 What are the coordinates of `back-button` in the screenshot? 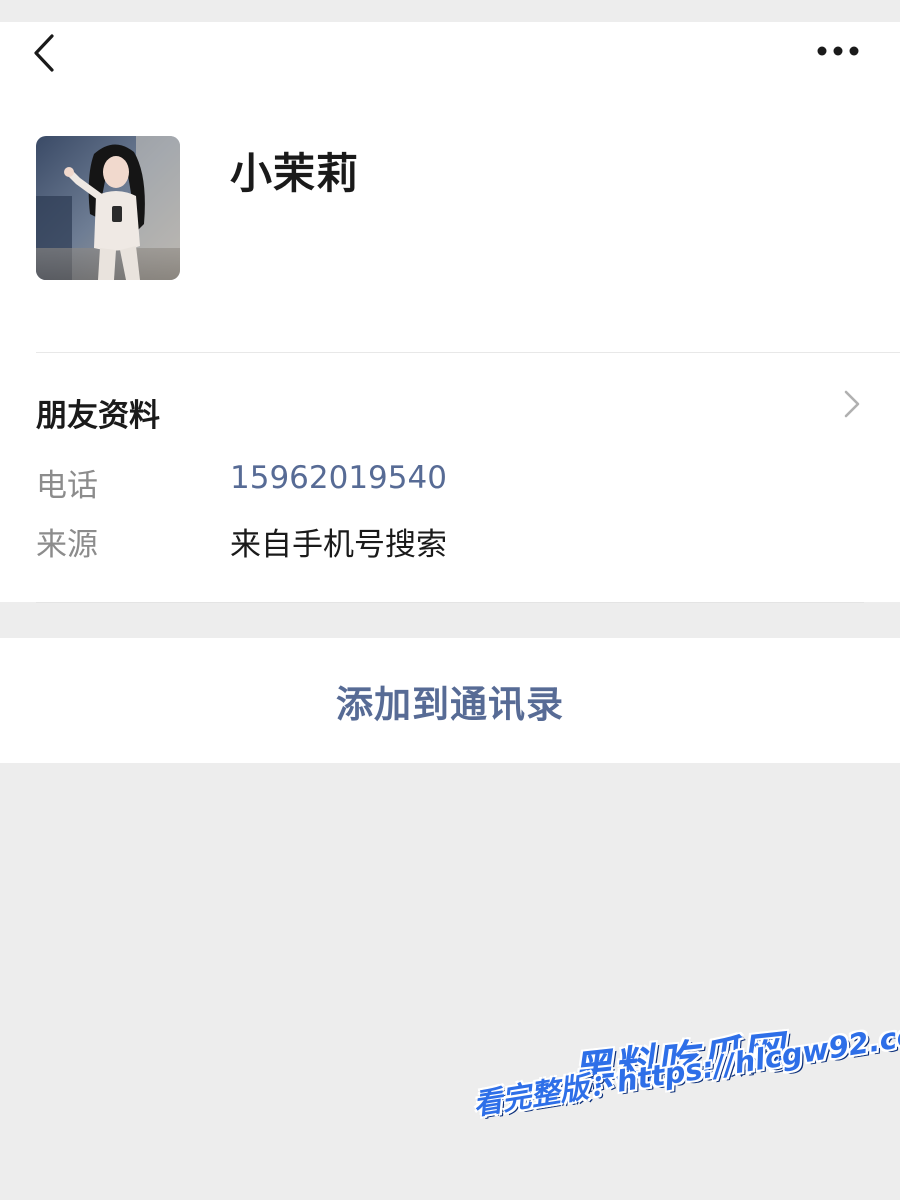 It's located at (47, 53).